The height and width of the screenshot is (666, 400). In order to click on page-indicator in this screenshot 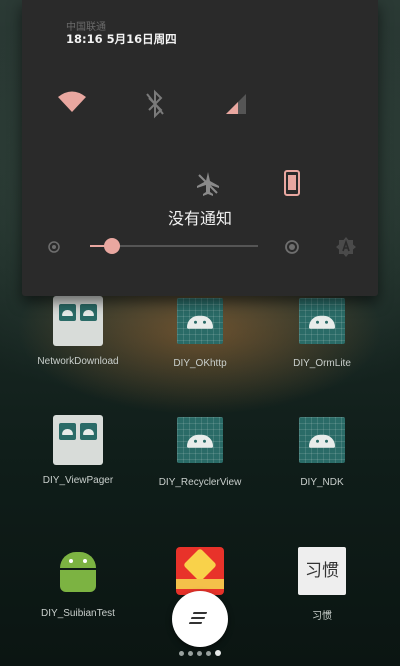, I will do `click(200, 653)`.